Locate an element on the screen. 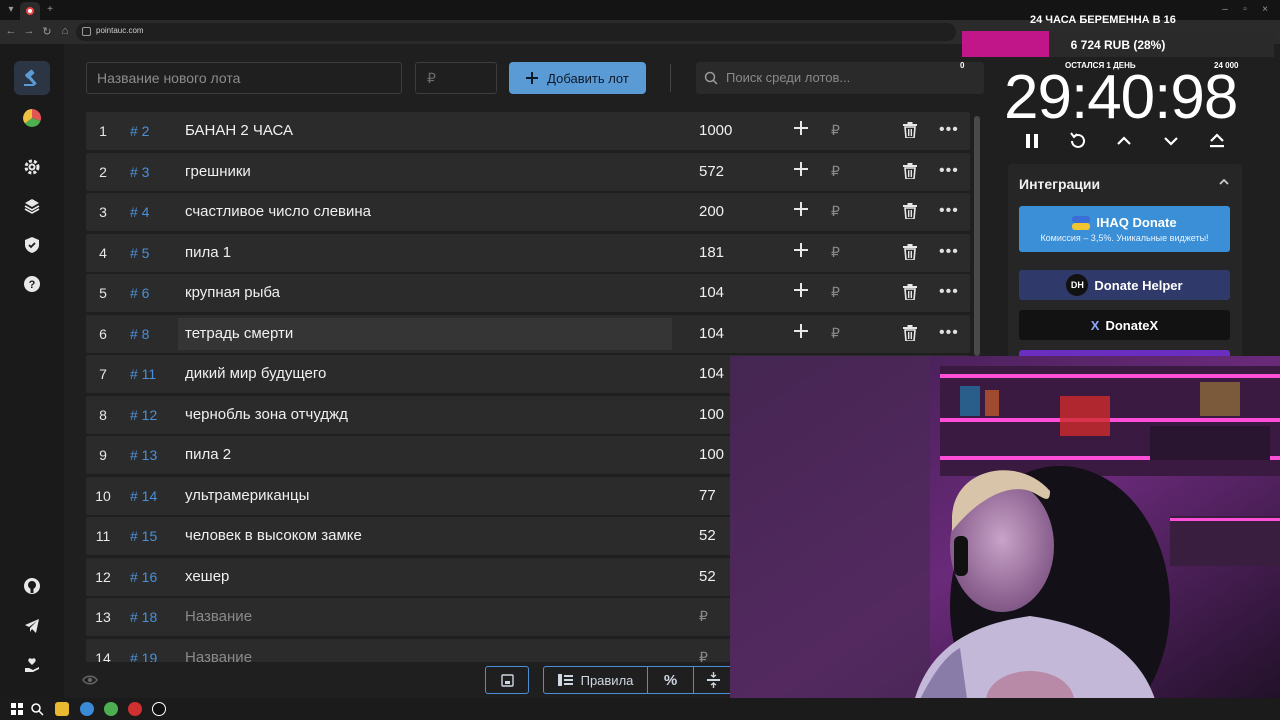 The height and width of the screenshot is (720, 1280). lot-row: 1 # 2 БАНАН 2 ЧАСА 1000 ₽ ••• is located at coordinates (528, 131).